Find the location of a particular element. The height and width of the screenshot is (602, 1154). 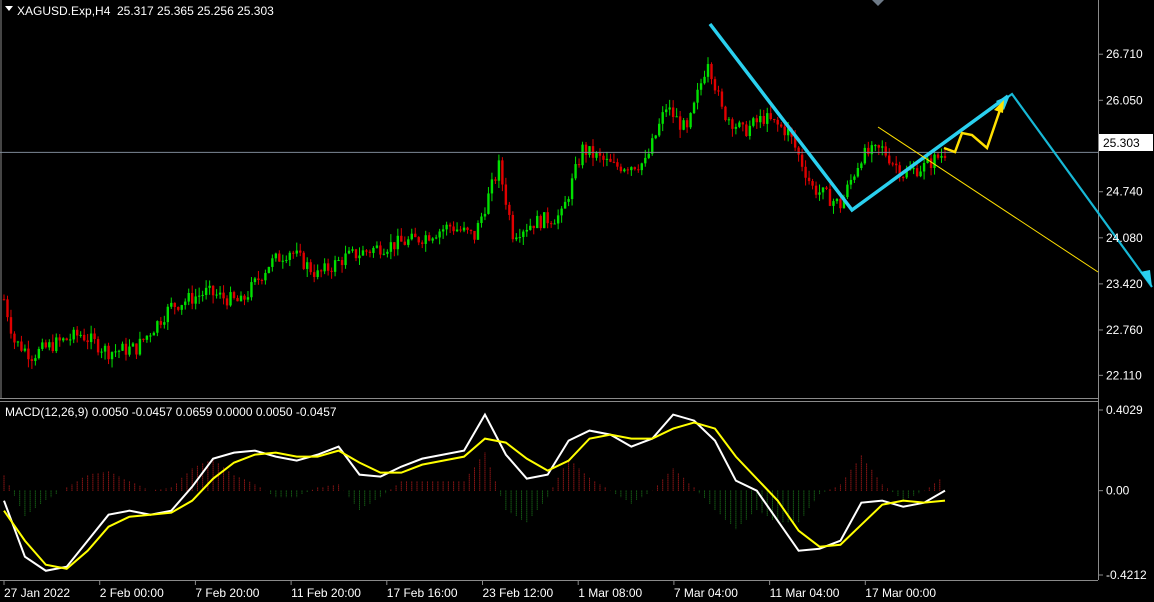

price-tick-label: 24.740 is located at coordinates (1124, 192).